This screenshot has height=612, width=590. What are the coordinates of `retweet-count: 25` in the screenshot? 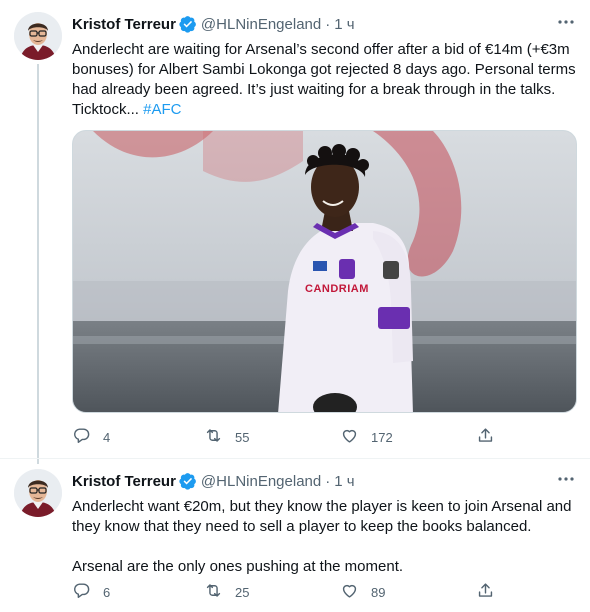 It's located at (242, 592).